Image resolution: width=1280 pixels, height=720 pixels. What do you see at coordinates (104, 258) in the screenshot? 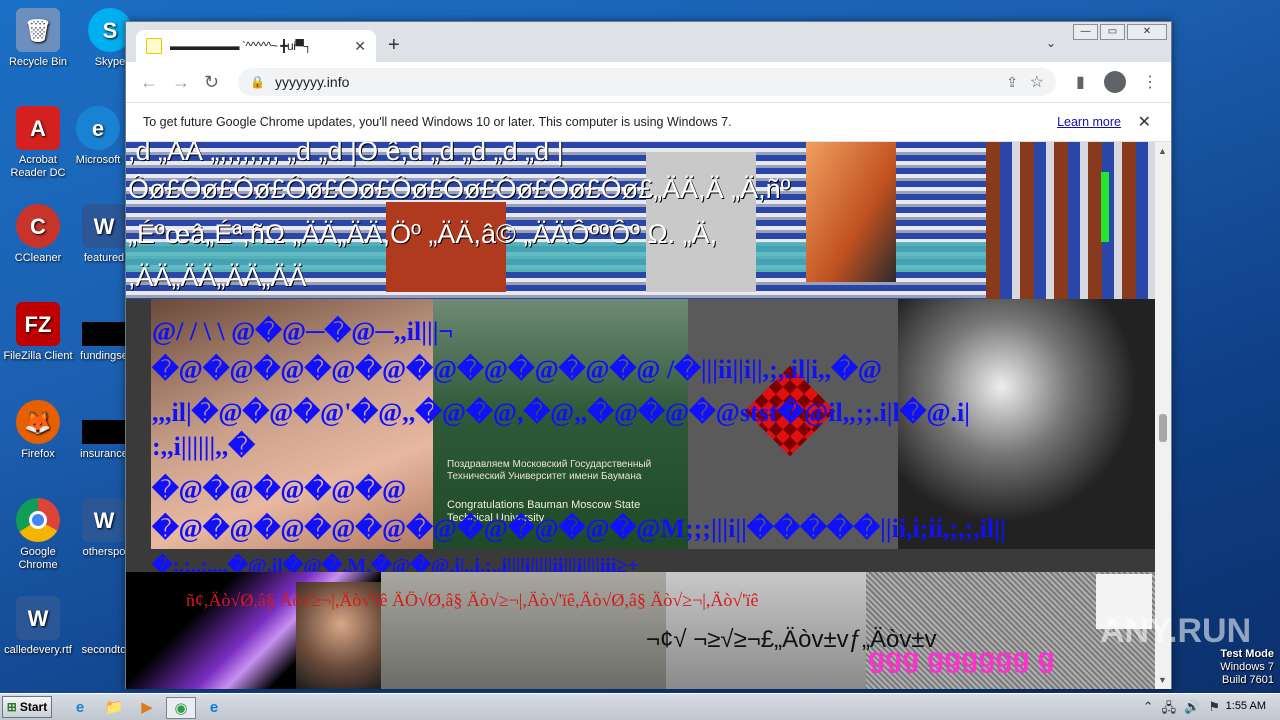
I see `desktop-icon-label: featured` at bounding box center [104, 258].